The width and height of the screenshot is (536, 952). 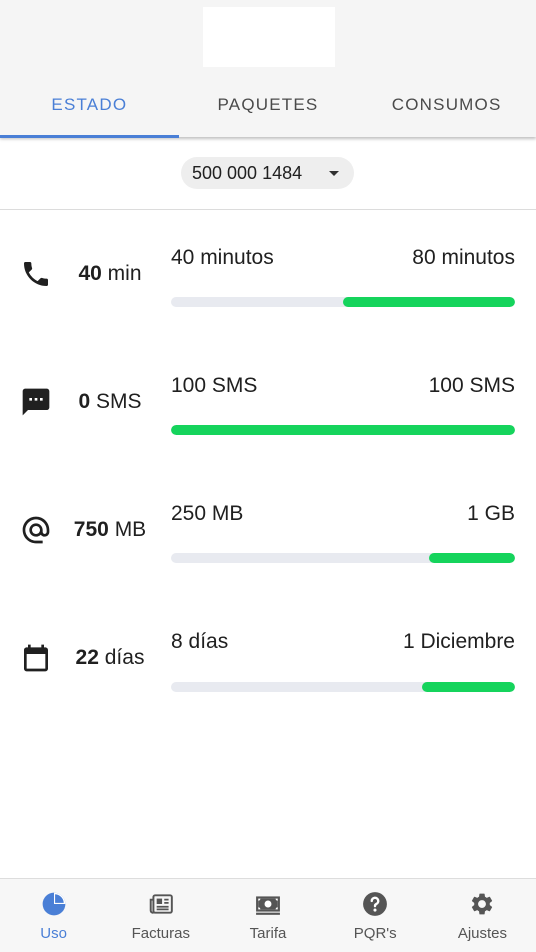 What do you see at coordinates (463, 257) in the screenshot?
I see `minutes-total-label: 80 minutos` at bounding box center [463, 257].